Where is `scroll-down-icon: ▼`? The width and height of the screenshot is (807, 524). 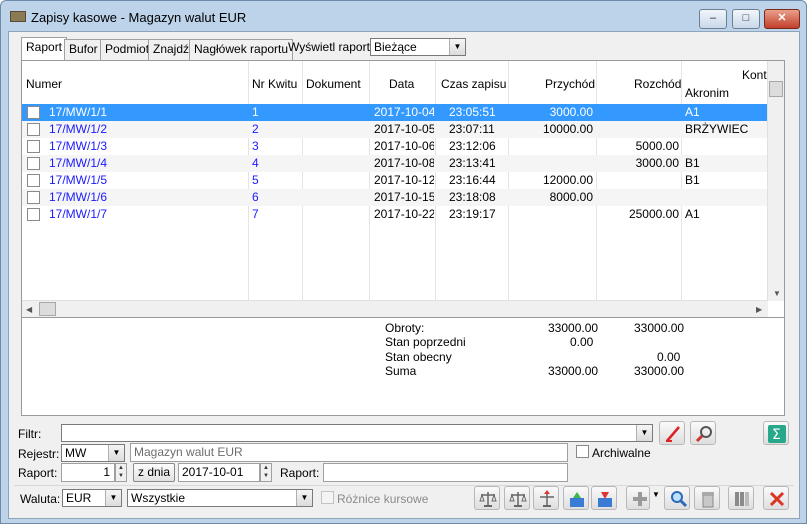
scroll-down-icon: ▼ is located at coordinates (777, 293).